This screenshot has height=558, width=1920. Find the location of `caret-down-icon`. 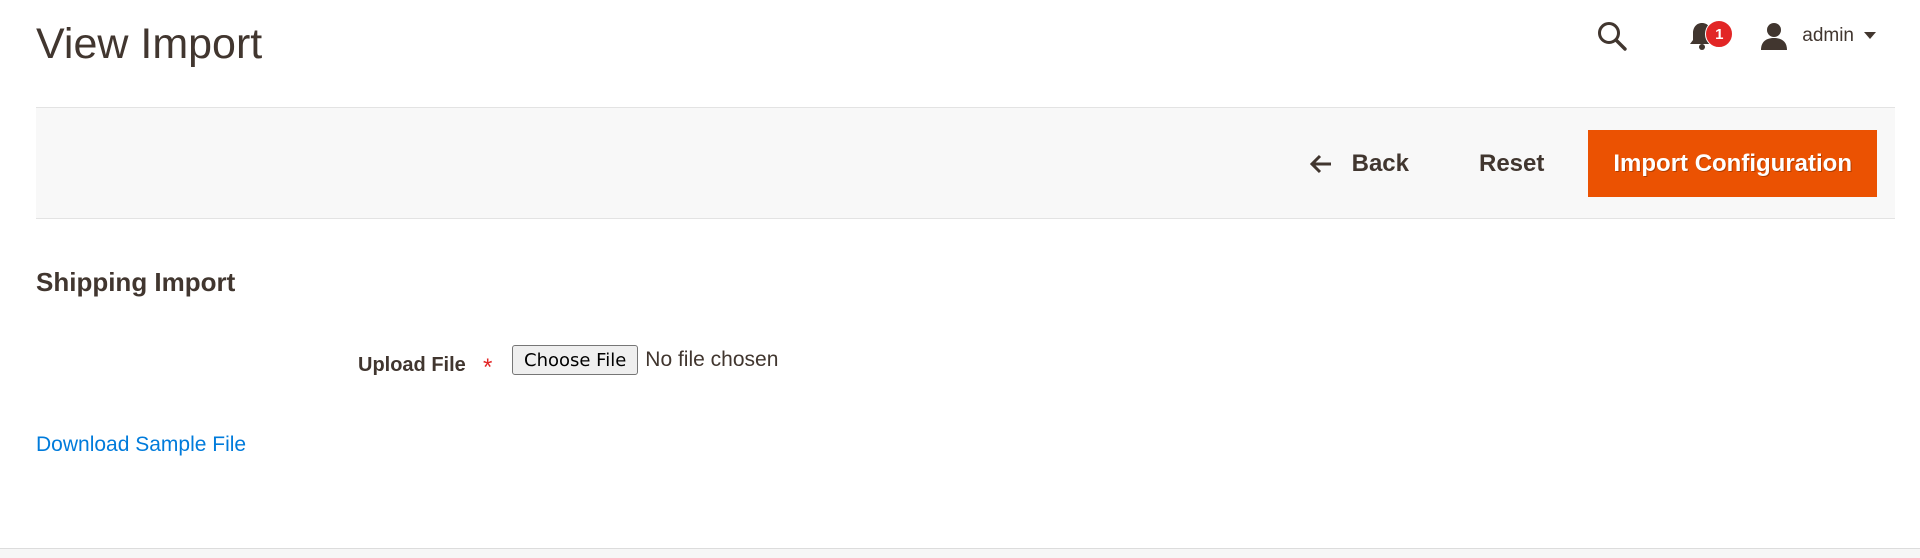

caret-down-icon is located at coordinates (1870, 35).